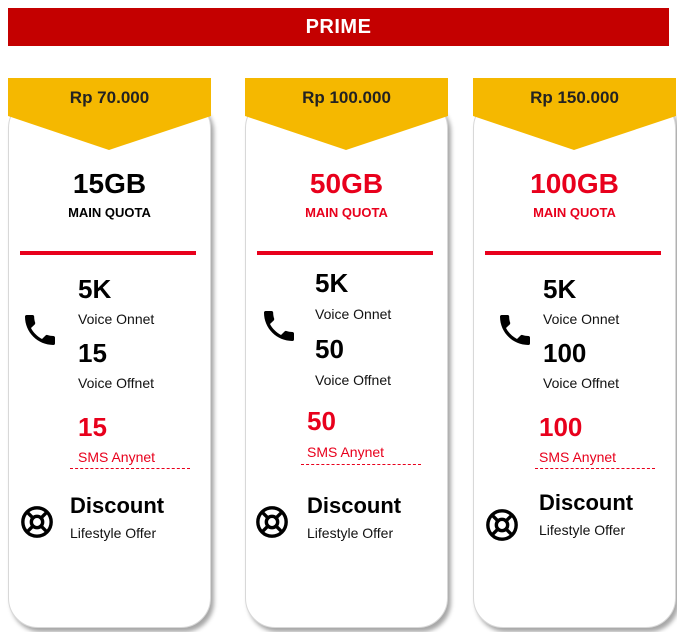  Describe the element at coordinates (346, 183) in the screenshot. I see `quota-value: 50GB` at that location.